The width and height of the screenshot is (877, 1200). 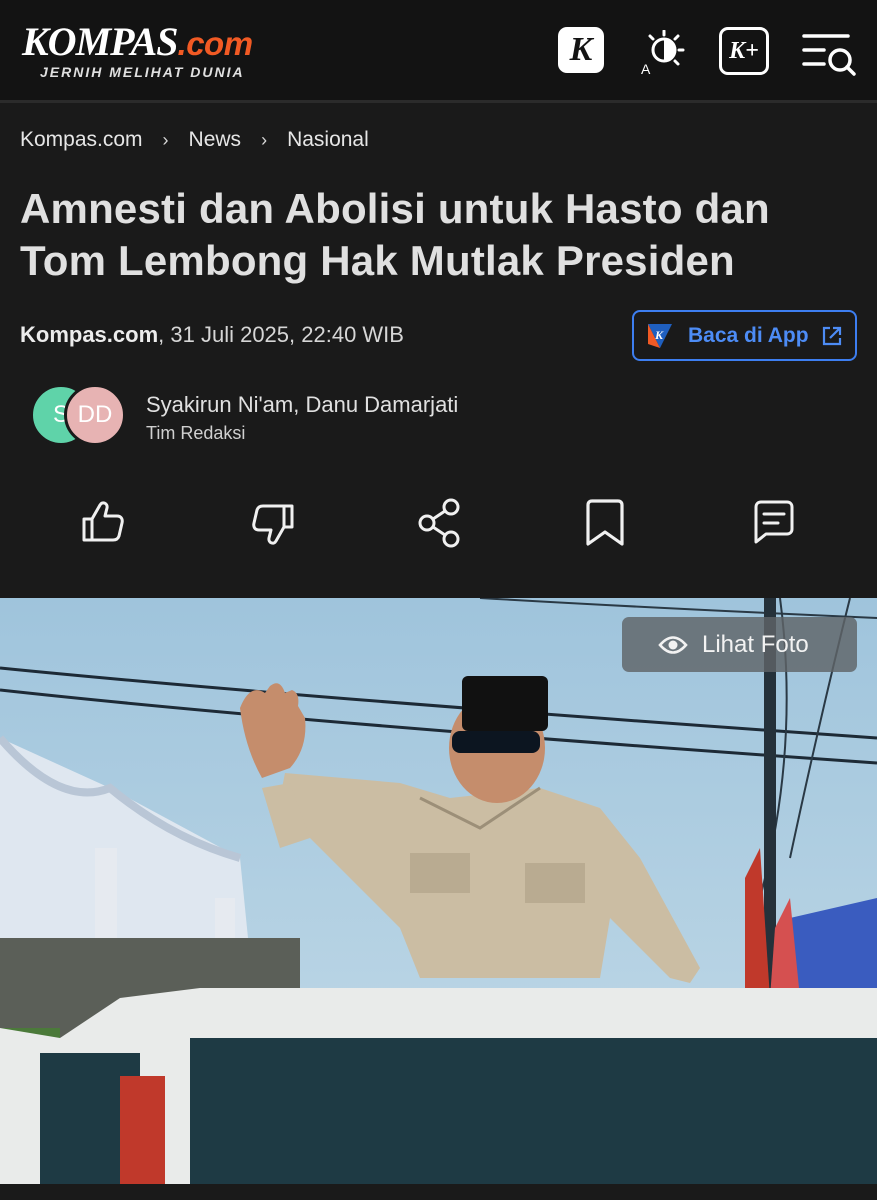 I want to click on menu-search-icon, so click(x=830, y=53).